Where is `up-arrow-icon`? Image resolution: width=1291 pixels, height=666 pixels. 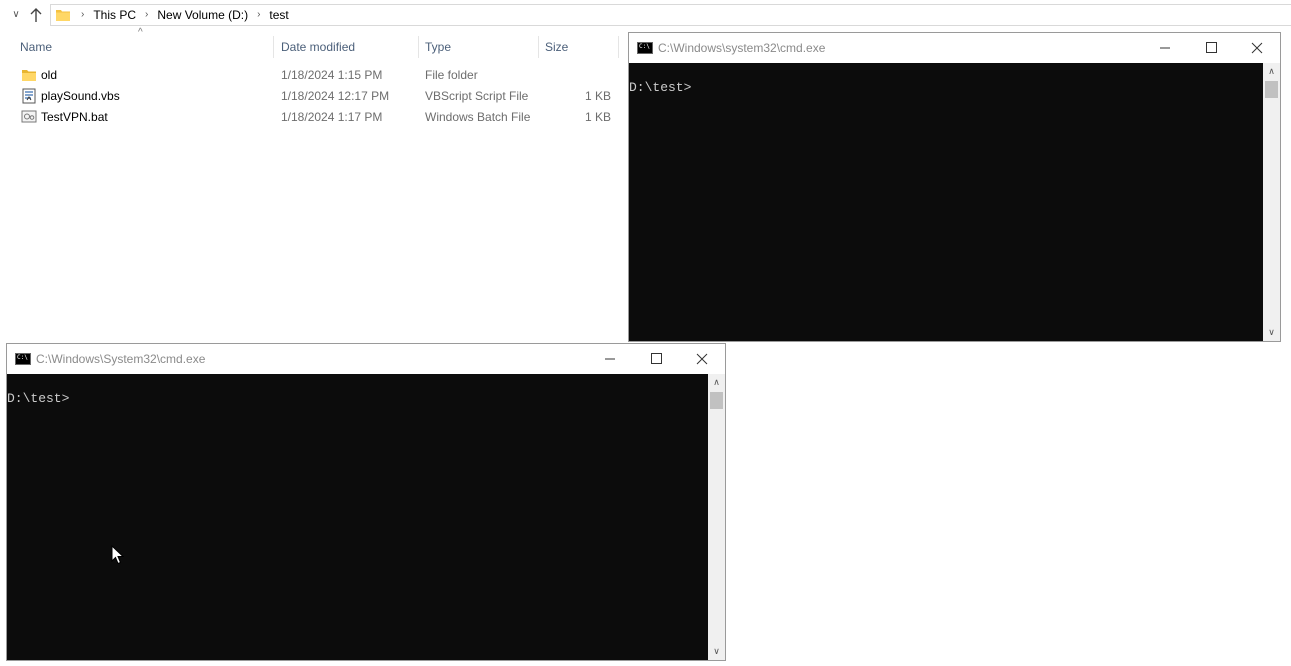 up-arrow-icon is located at coordinates (36, 15).